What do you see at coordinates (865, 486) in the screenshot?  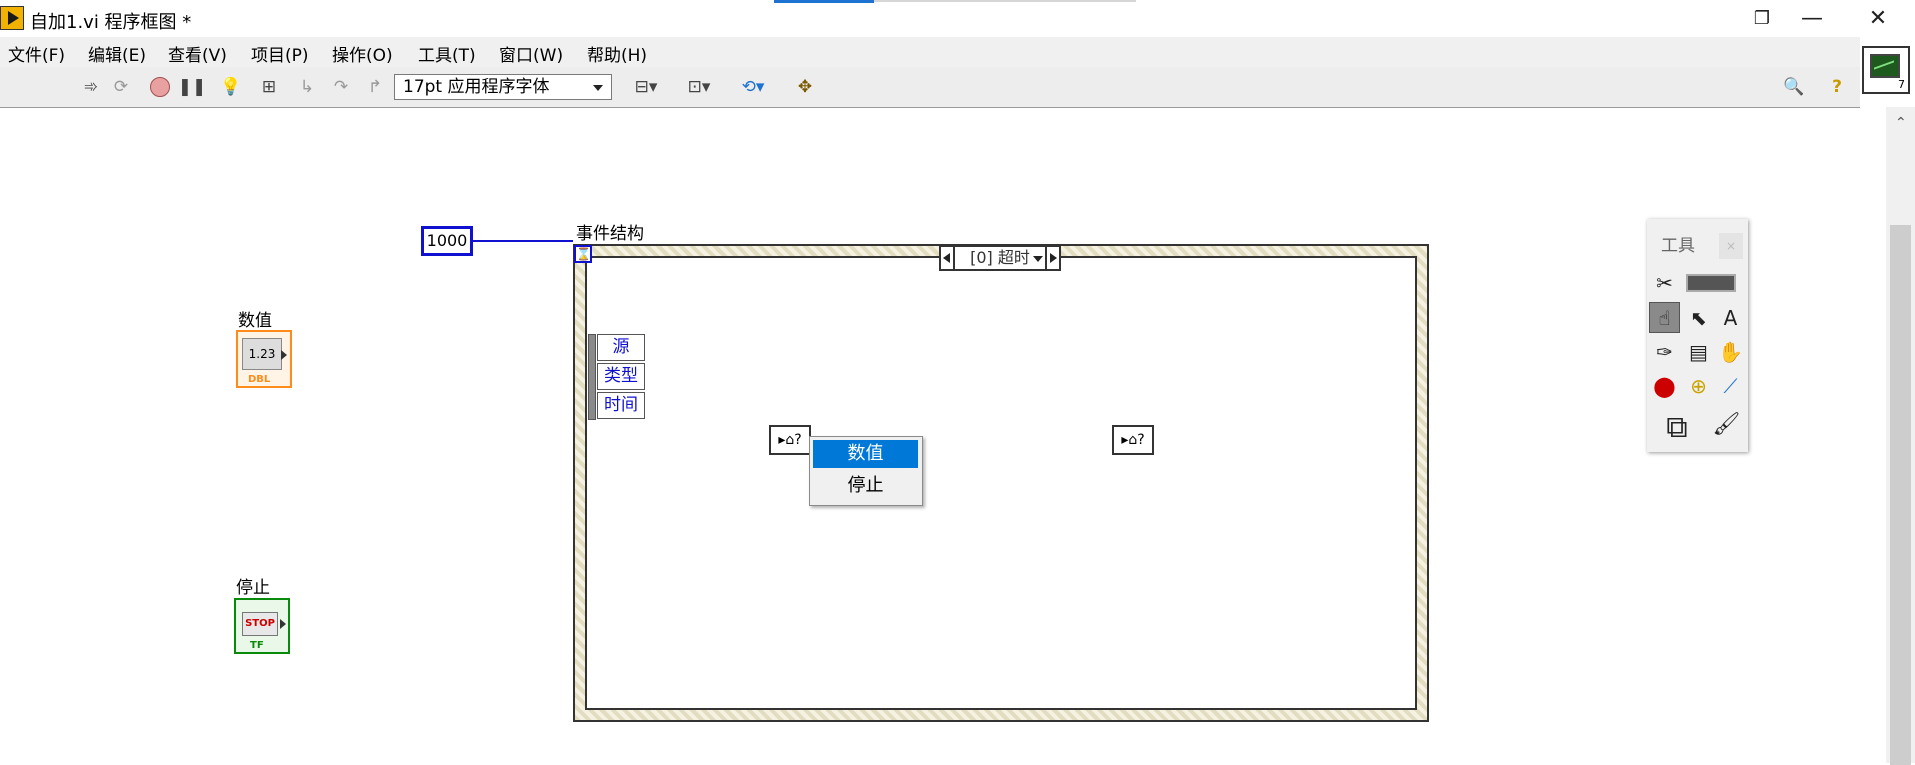 I see `popup-item-stop: 停止` at bounding box center [865, 486].